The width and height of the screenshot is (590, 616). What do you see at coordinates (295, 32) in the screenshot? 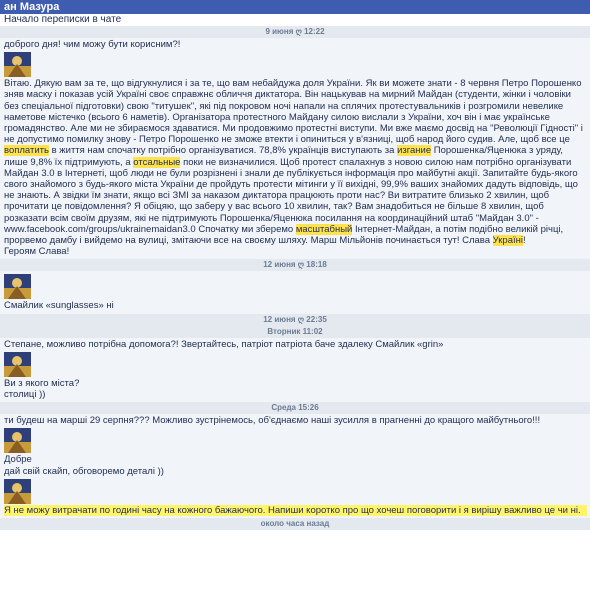
I see `timestamp-divider: 9 июня ღ 12:22` at bounding box center [295, 32].